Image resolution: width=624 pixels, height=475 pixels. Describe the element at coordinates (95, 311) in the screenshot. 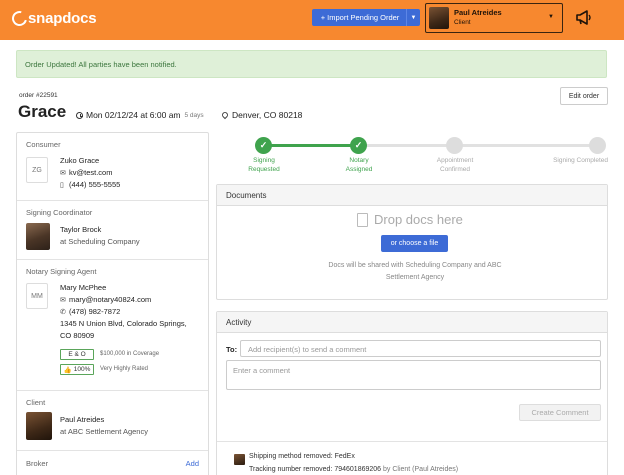

I see `agent-phone-text: (478) 982-7872` at that location.